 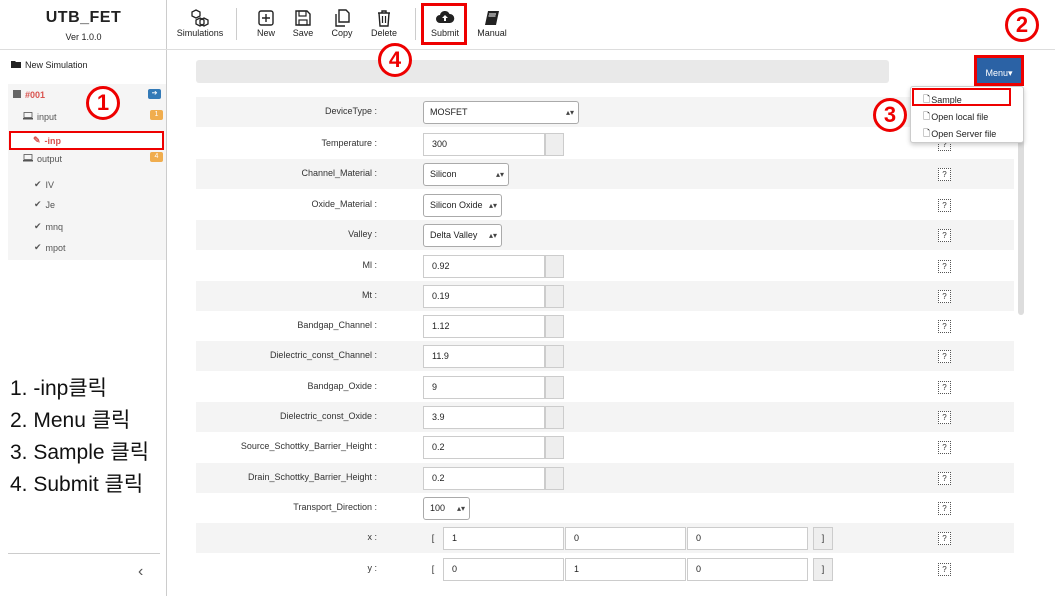 I want to click on simulation-item: #001, so click(x=29, y=95).